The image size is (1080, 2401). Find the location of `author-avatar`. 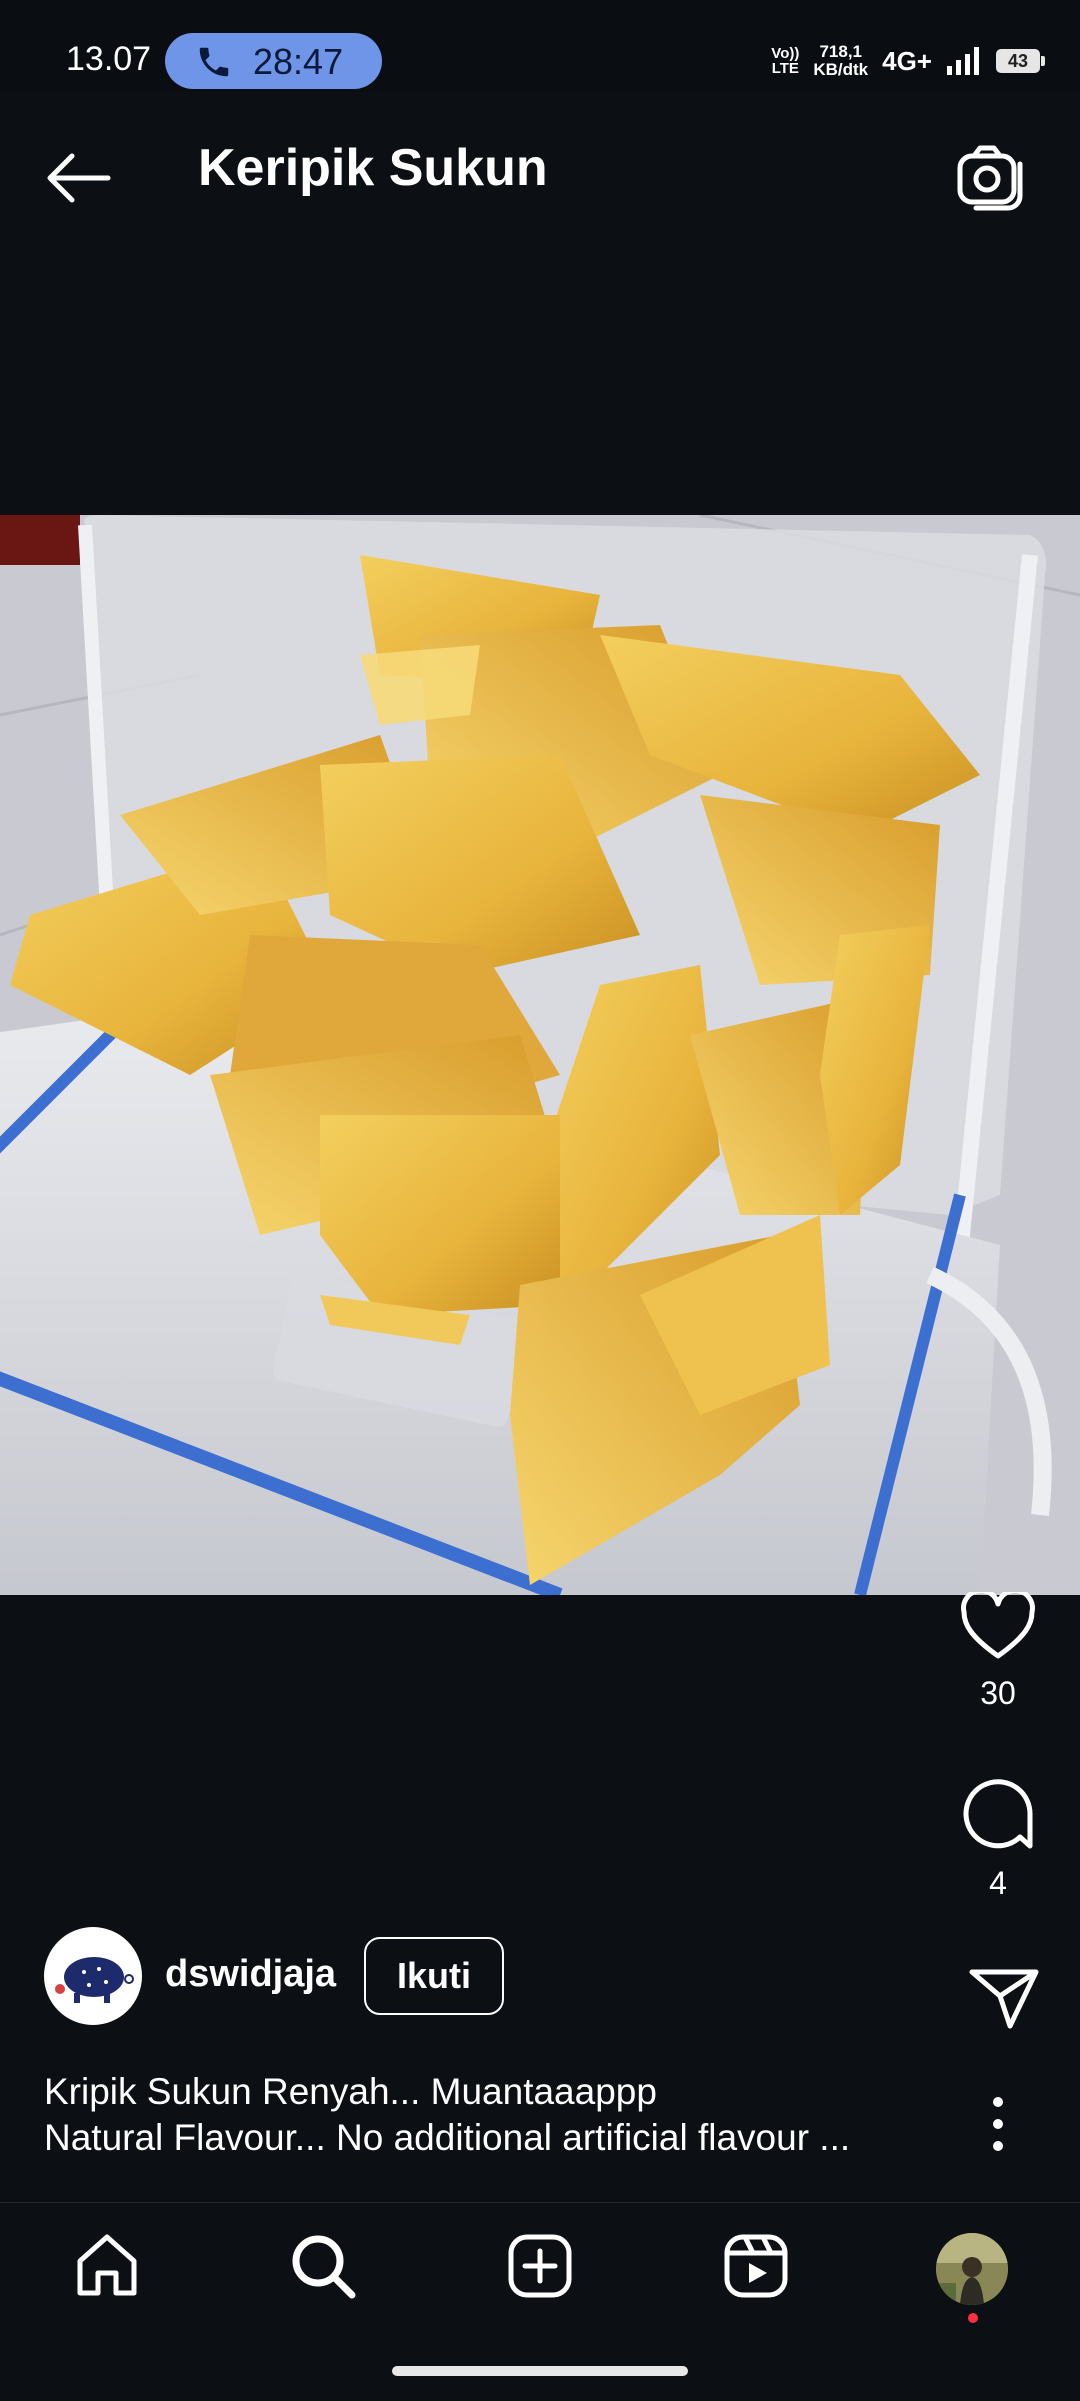

author-avatar is located at coordinates (93, 1976).